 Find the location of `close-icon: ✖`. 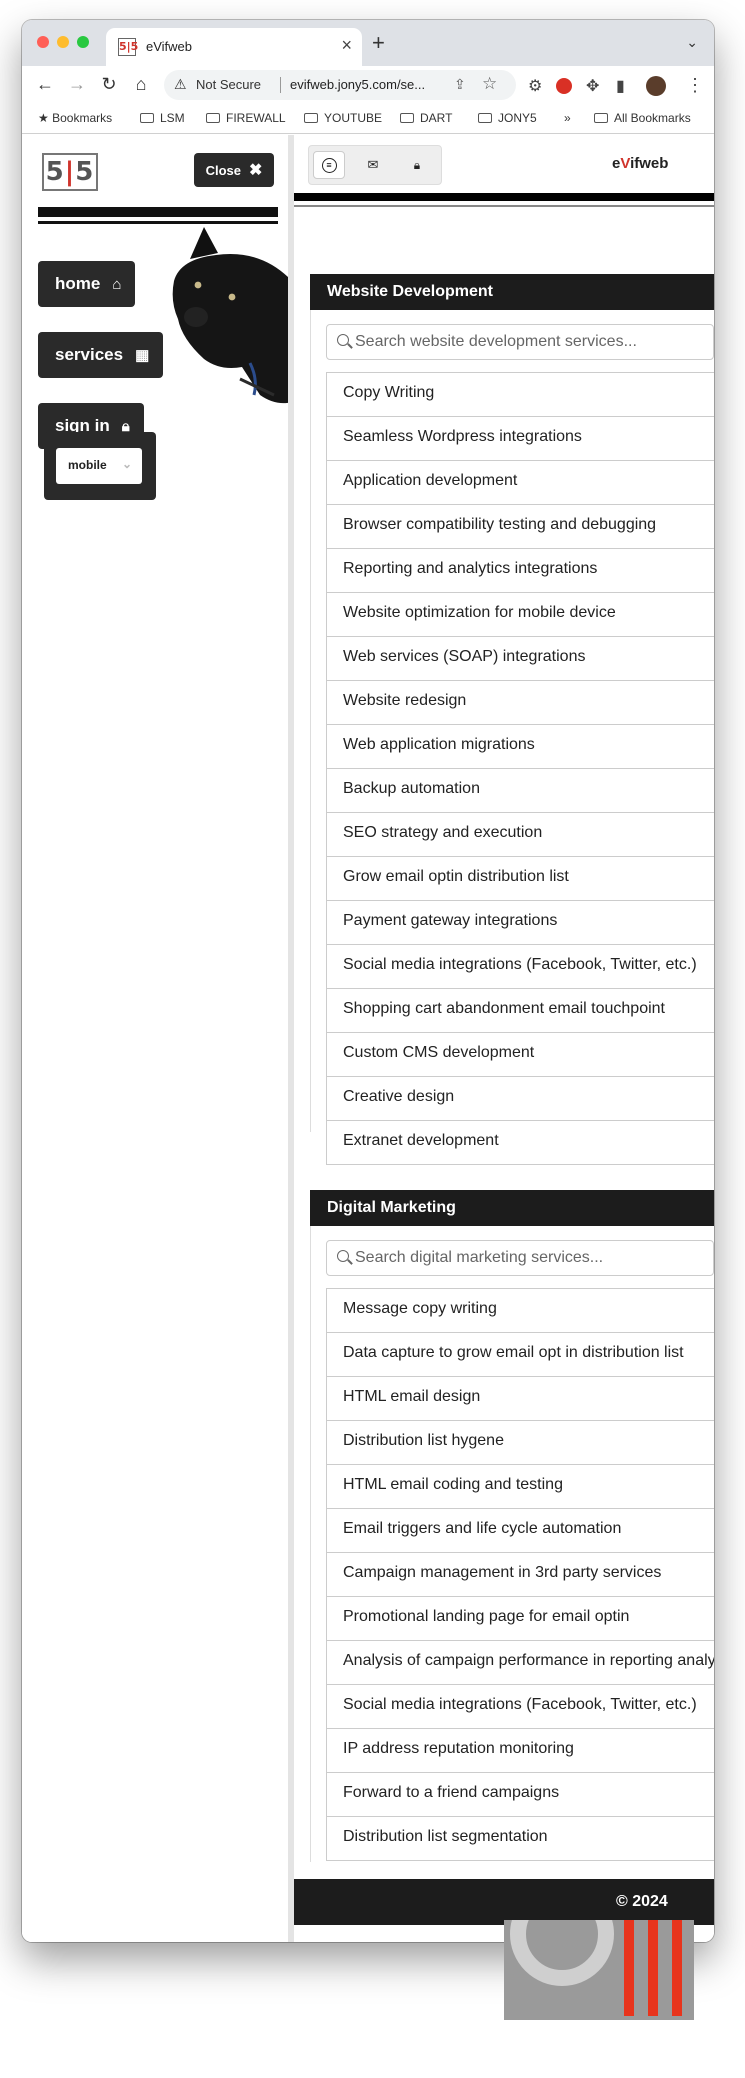

close-icon: ✖ is located at coordinates (256, 170).